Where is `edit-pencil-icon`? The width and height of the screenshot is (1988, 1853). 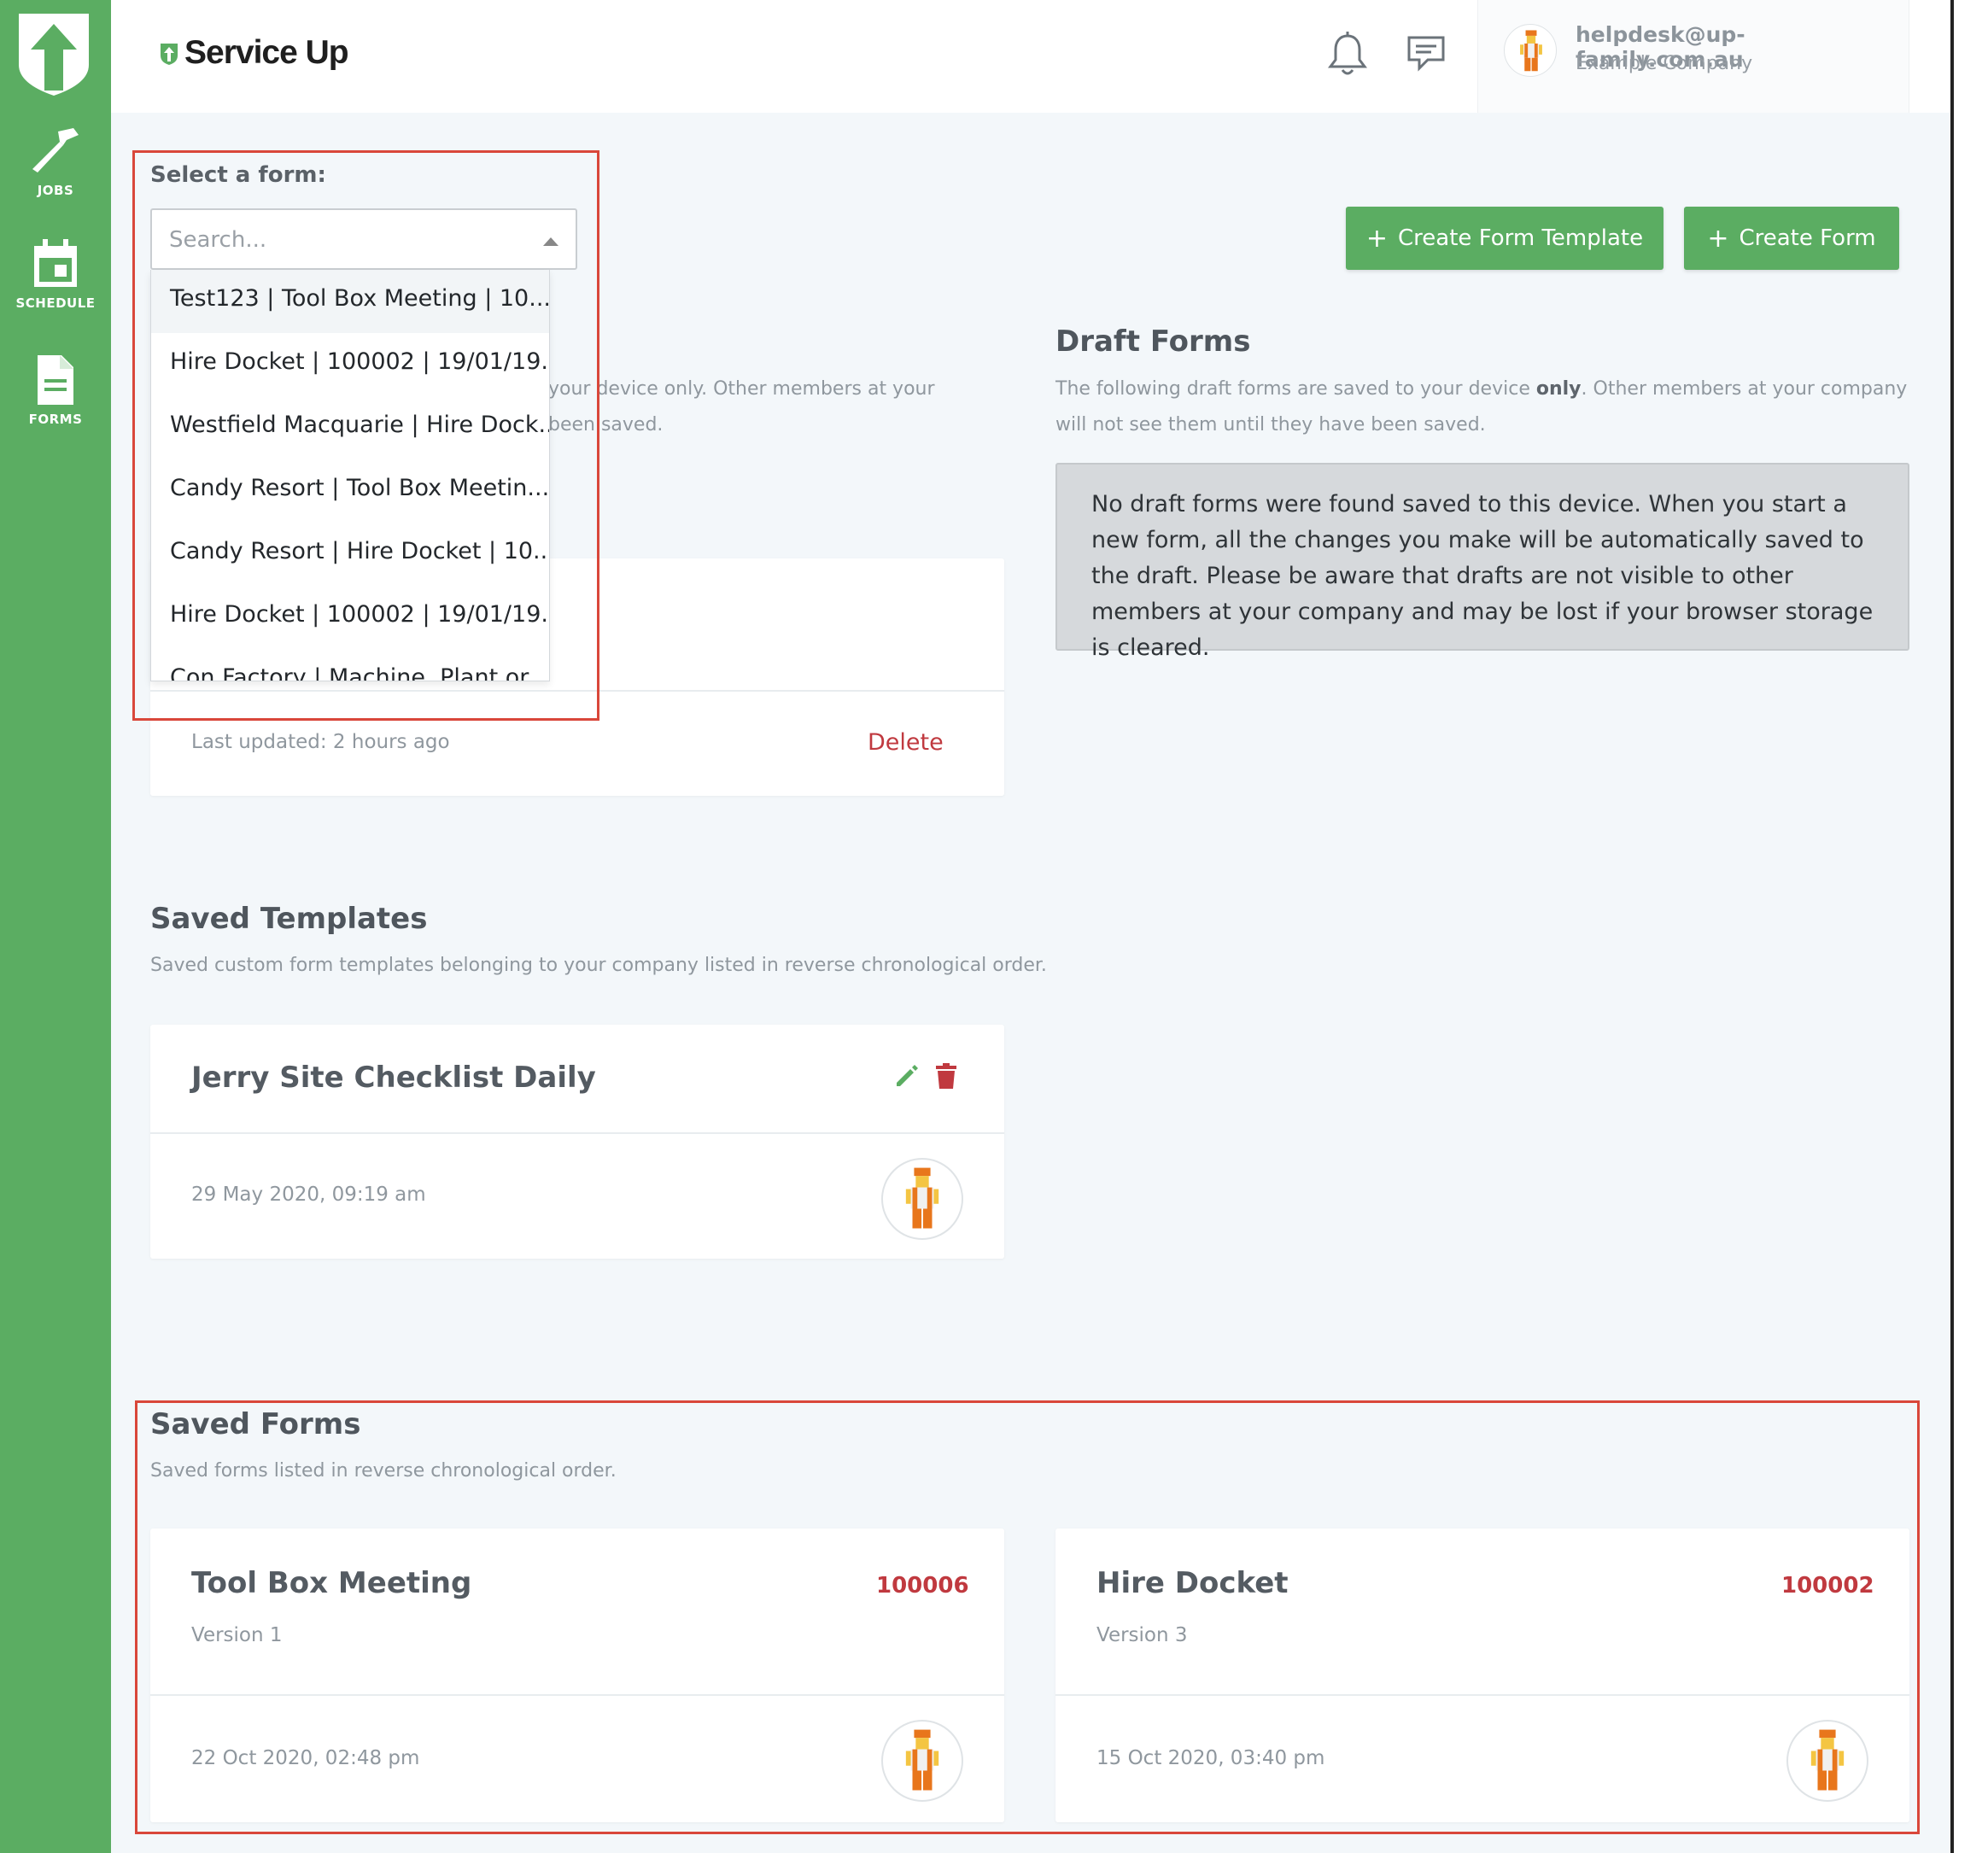
edit-pencil-icon is located at coordinates (907, 1076).